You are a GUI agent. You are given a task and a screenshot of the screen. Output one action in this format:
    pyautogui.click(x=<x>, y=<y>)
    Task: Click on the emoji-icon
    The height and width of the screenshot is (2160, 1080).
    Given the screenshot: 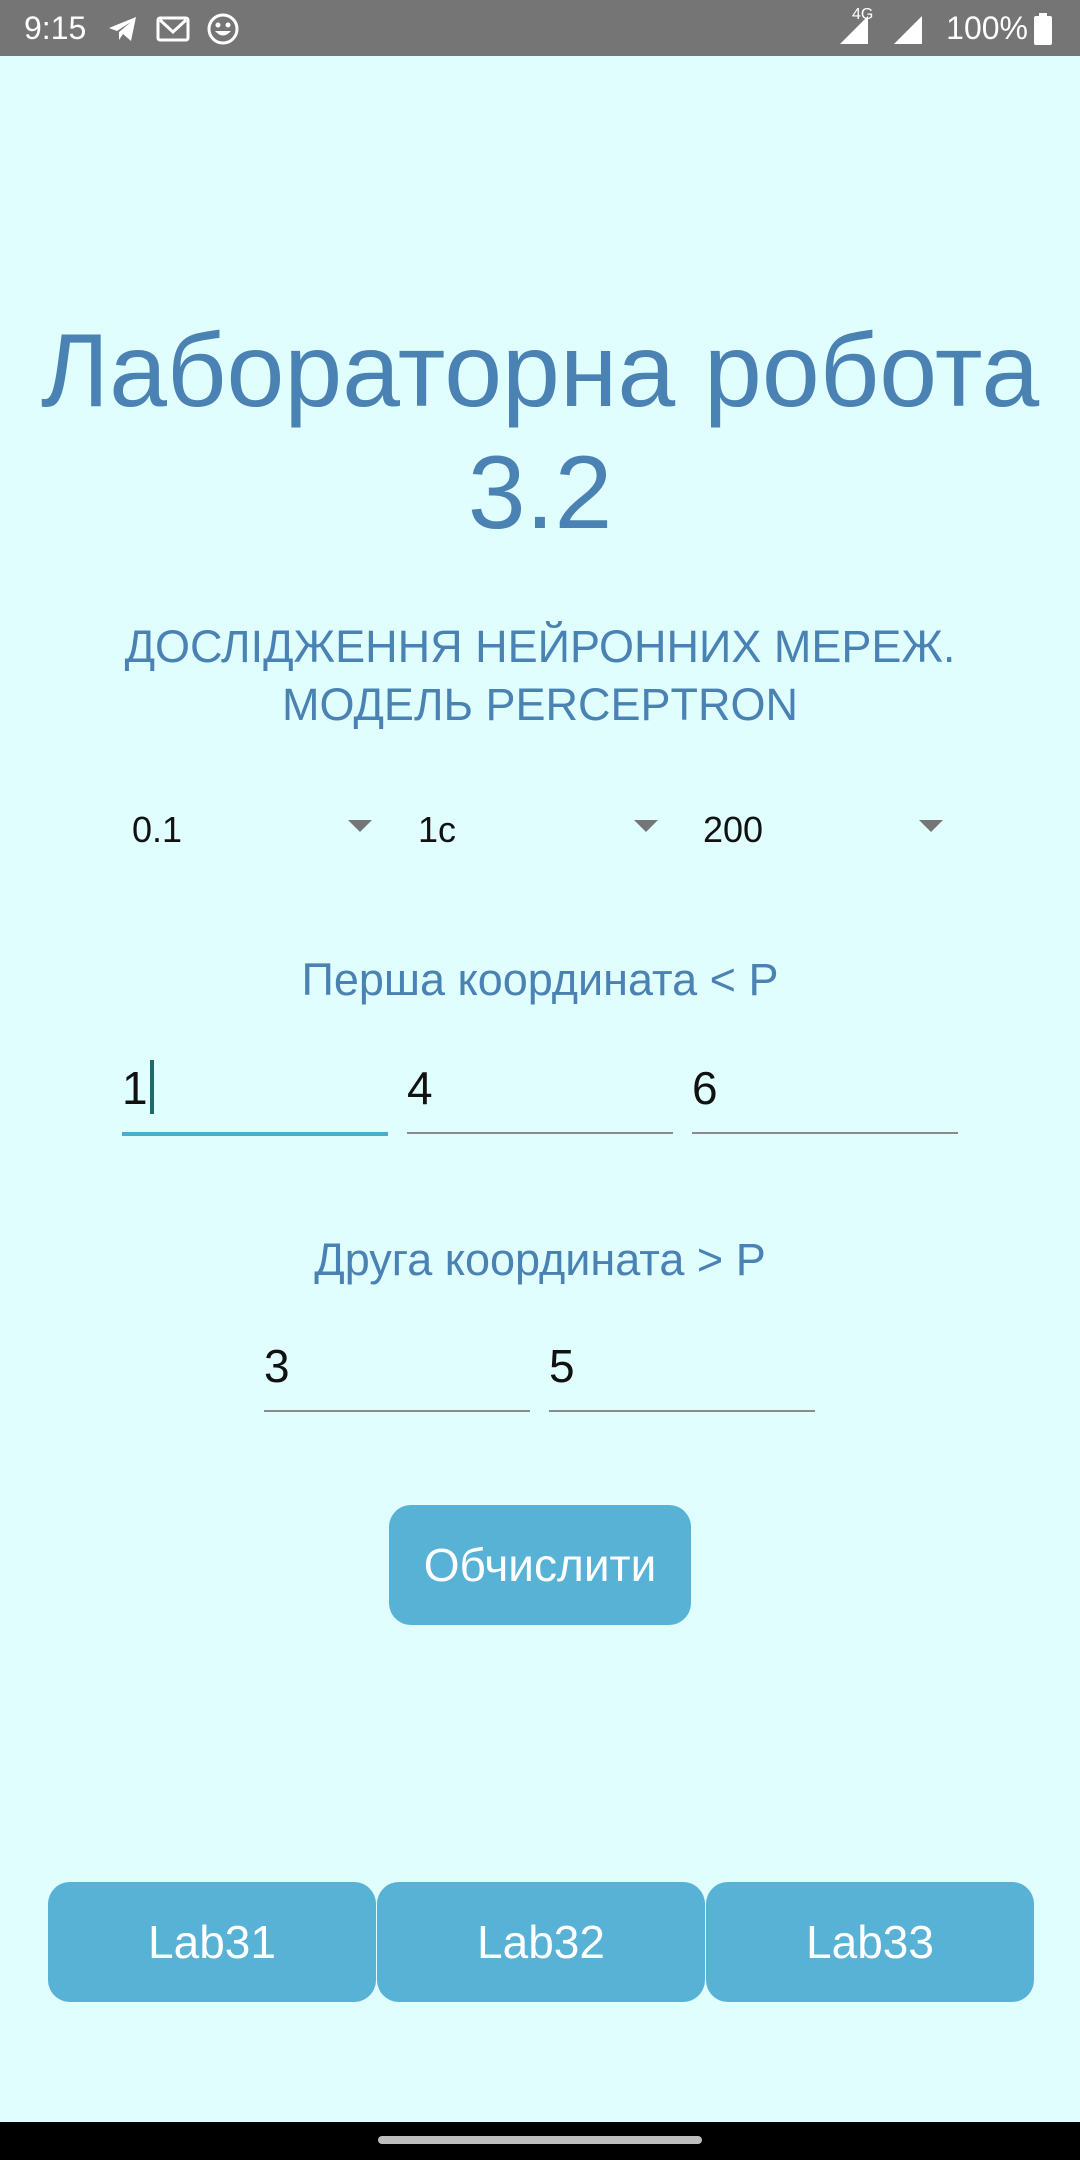 What is the action you would take?
    pyautogui.click(x=223, y=29)
    